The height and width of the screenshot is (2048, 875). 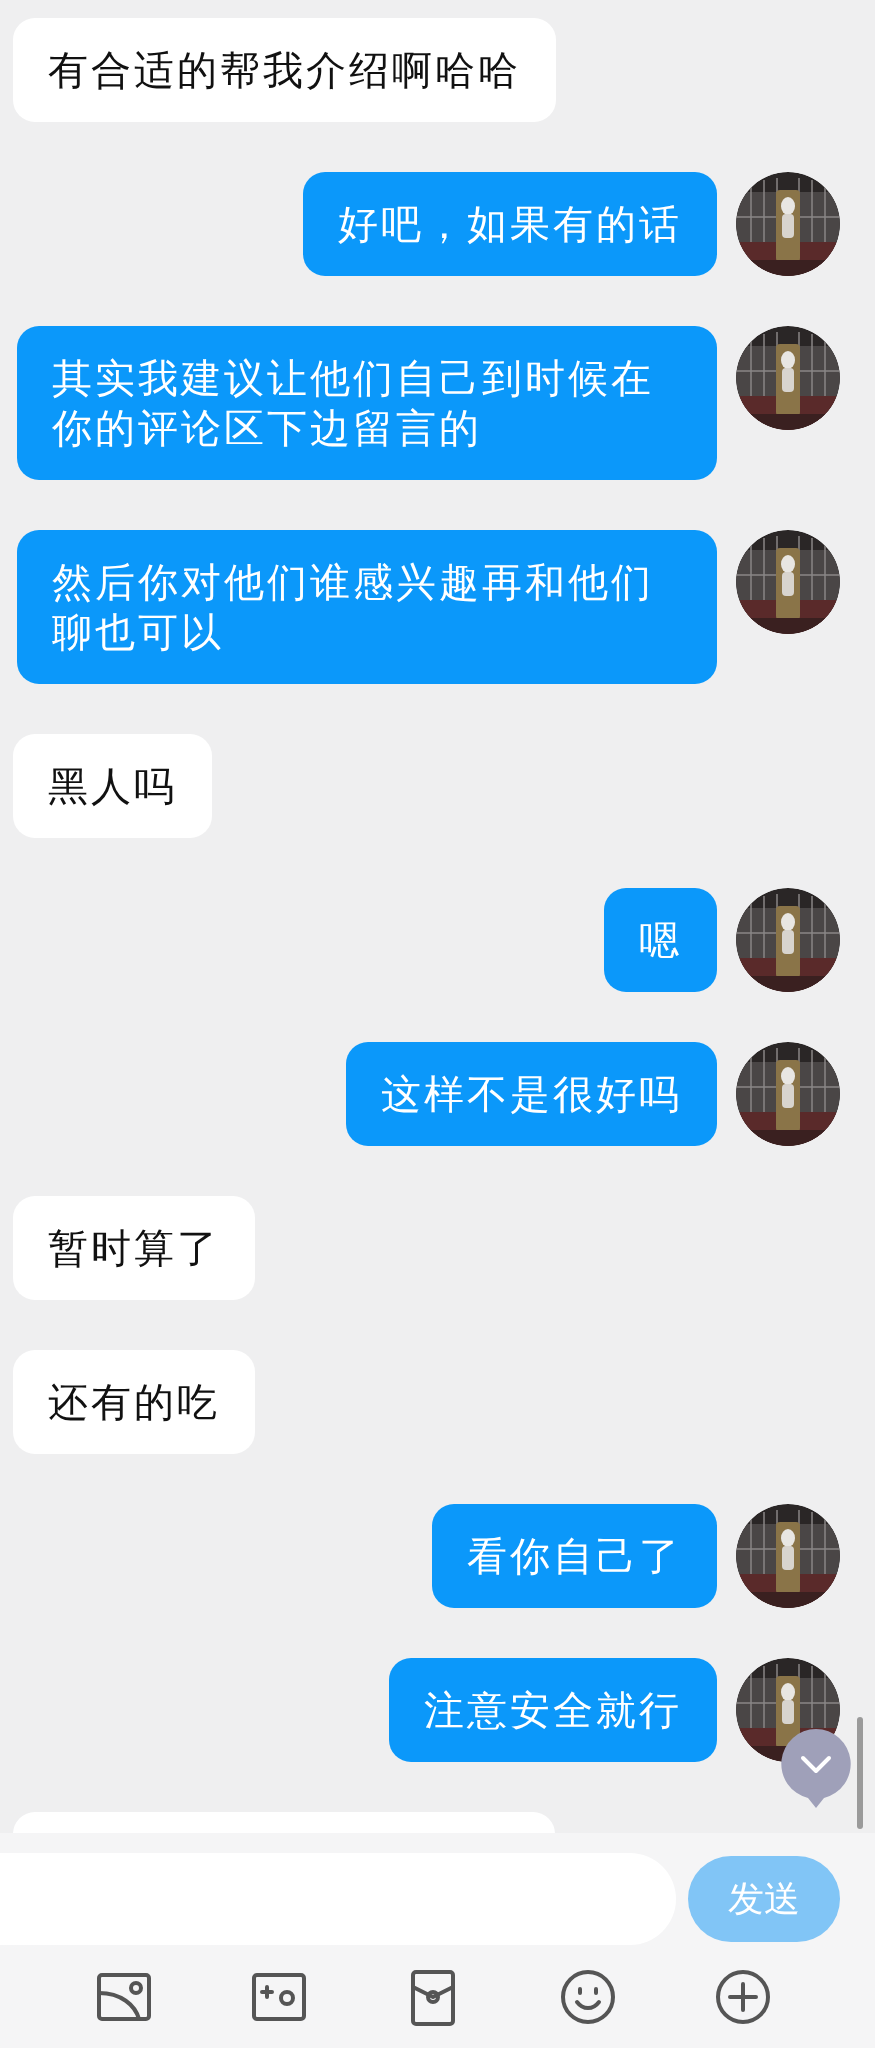 I want to click on message-bubble: 然后你对他们谁感兴趣再和他们聊也可以, so click(x=367, y=607).